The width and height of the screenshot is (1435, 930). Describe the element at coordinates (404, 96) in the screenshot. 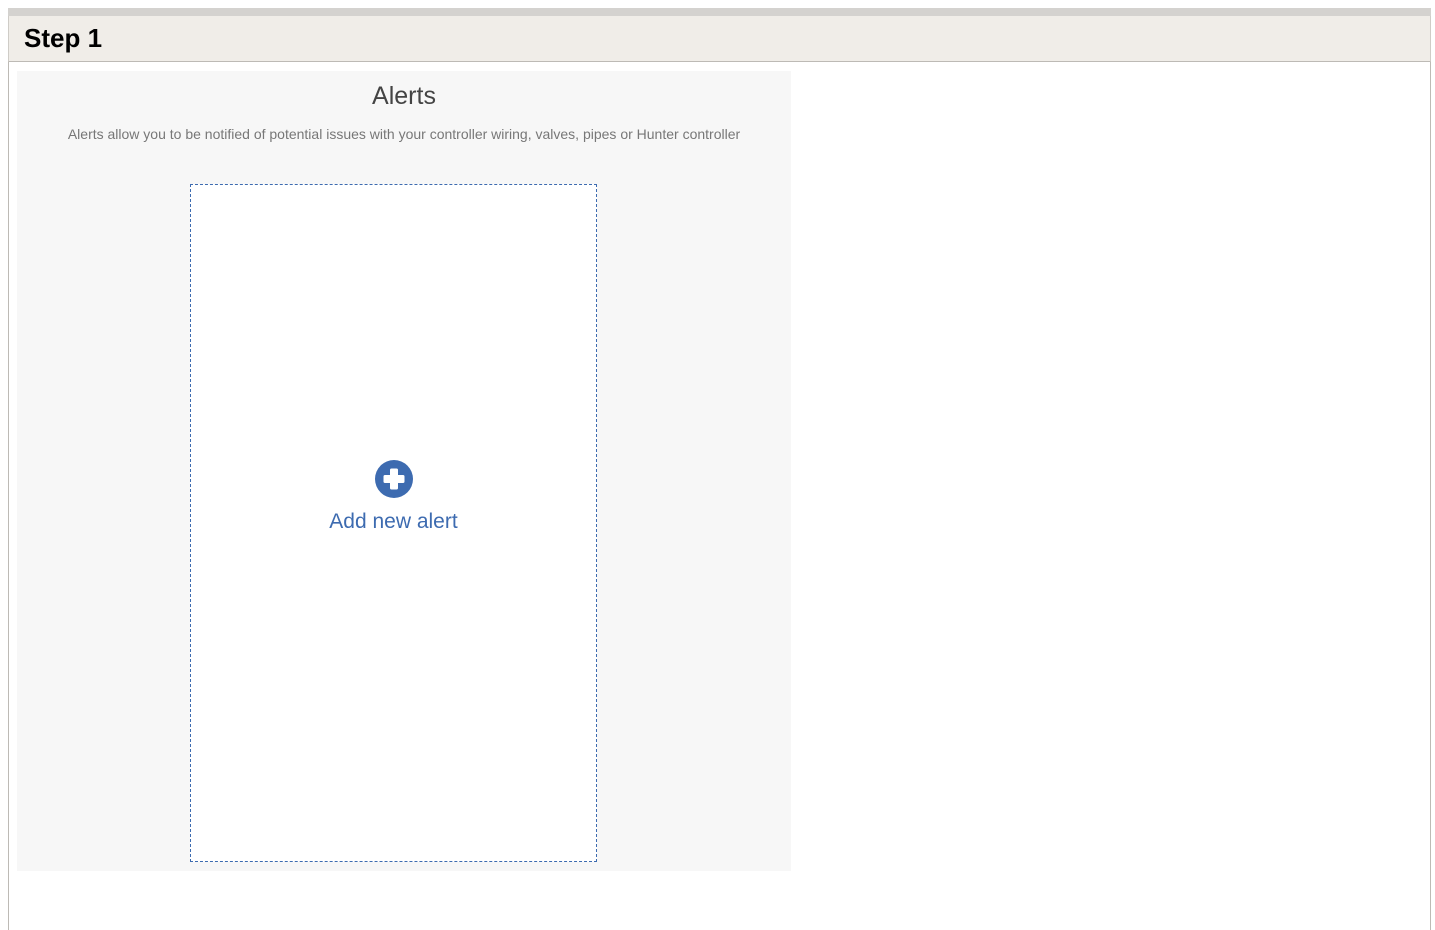

I see `alerts-title: Alerts` at that location.